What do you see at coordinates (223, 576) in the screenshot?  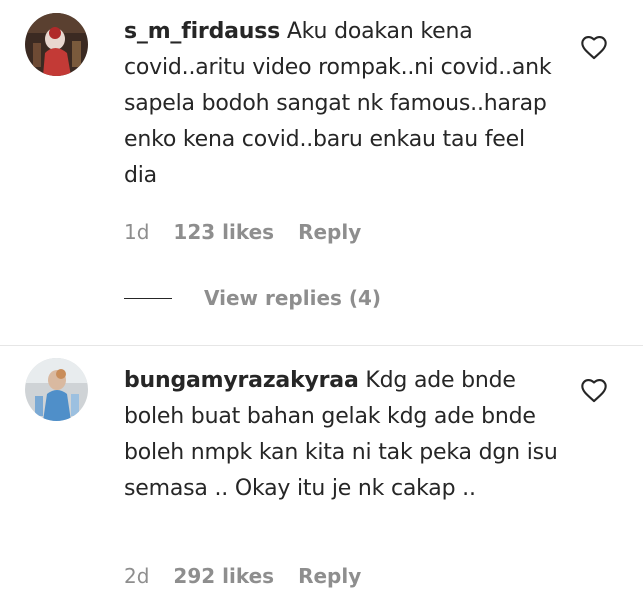 I see `likes-count: 292 likes` at bounding box center [223, 576].